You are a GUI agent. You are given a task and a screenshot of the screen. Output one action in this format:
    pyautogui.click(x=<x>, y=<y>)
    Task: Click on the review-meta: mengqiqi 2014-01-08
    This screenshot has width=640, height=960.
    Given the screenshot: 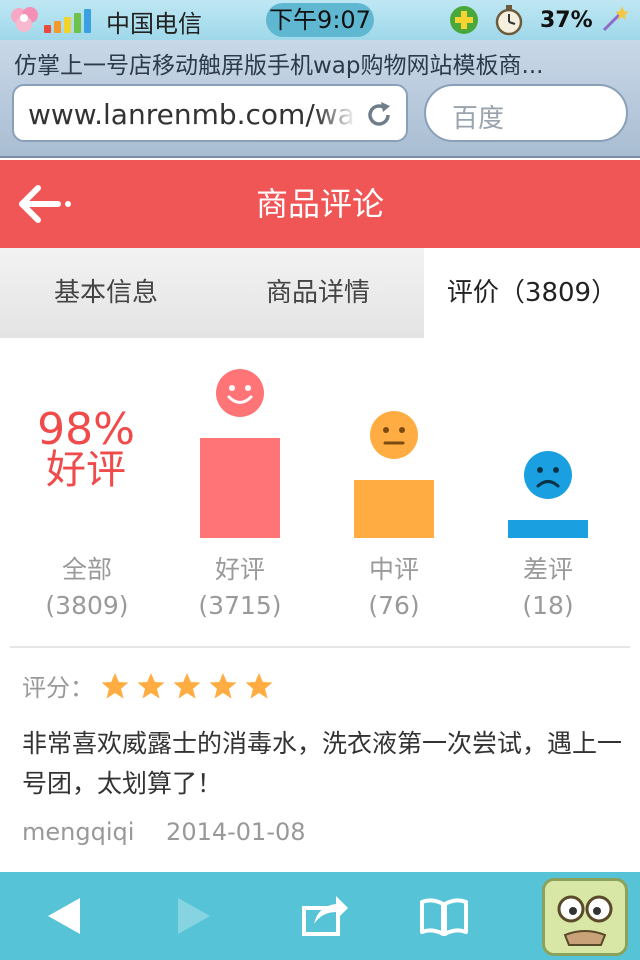 What is the action you would take?
    pyautogui.click(x=164, y=832)
    